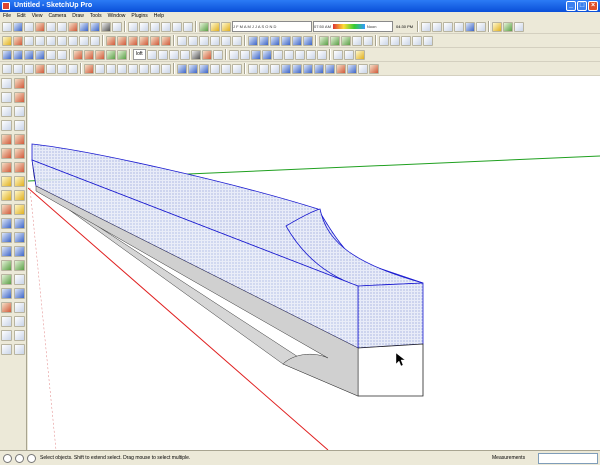 This screenshot has height=465, width=600. I want to click on front-view-icon, so click(155, 26).